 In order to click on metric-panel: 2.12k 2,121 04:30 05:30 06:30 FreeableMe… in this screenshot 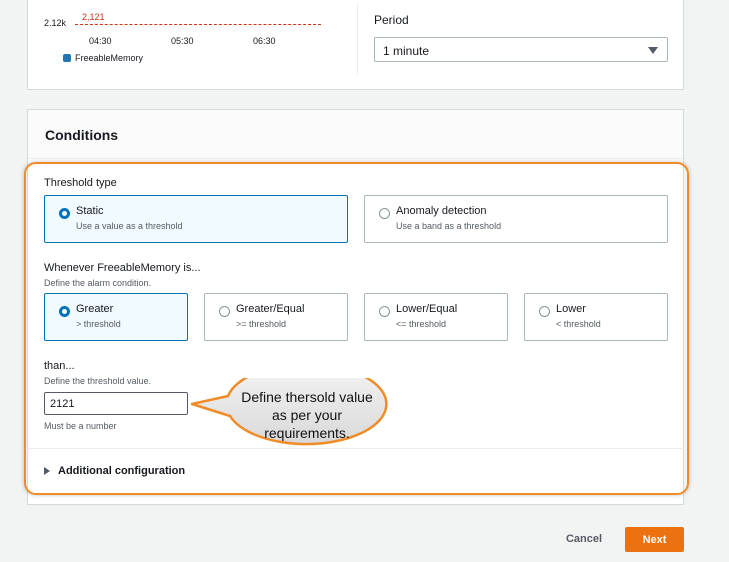, I will do `click(355, 45)`.